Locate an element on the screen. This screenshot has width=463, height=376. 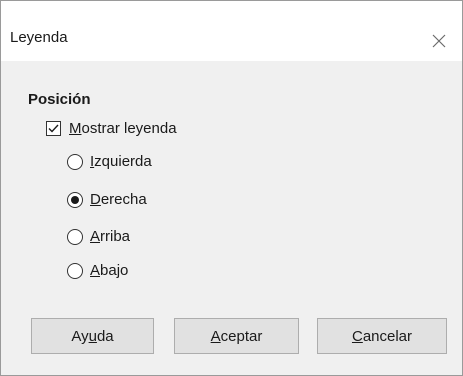
radio-right-button is located at coordinates (75, 199).